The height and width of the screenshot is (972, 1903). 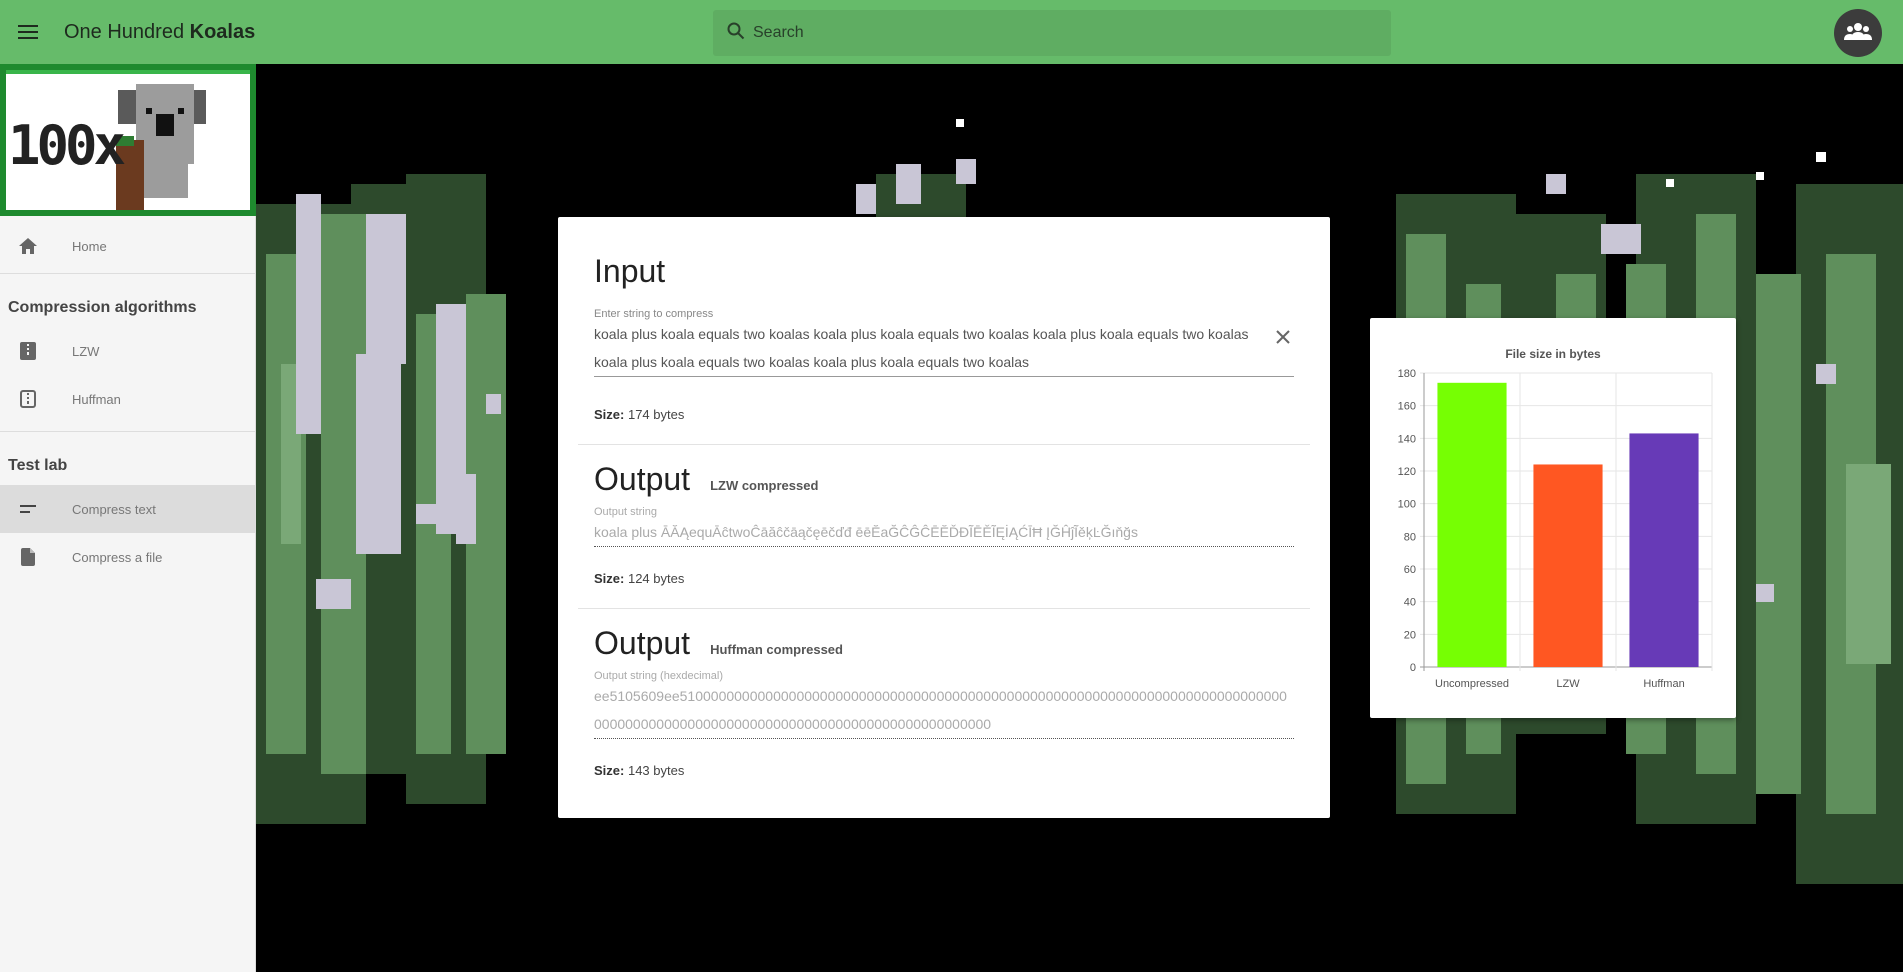 What do you see at coordinates (1410, 603) in the screenshot?
I see `y-tick-label: 40` at bounding box center [1410, 603].